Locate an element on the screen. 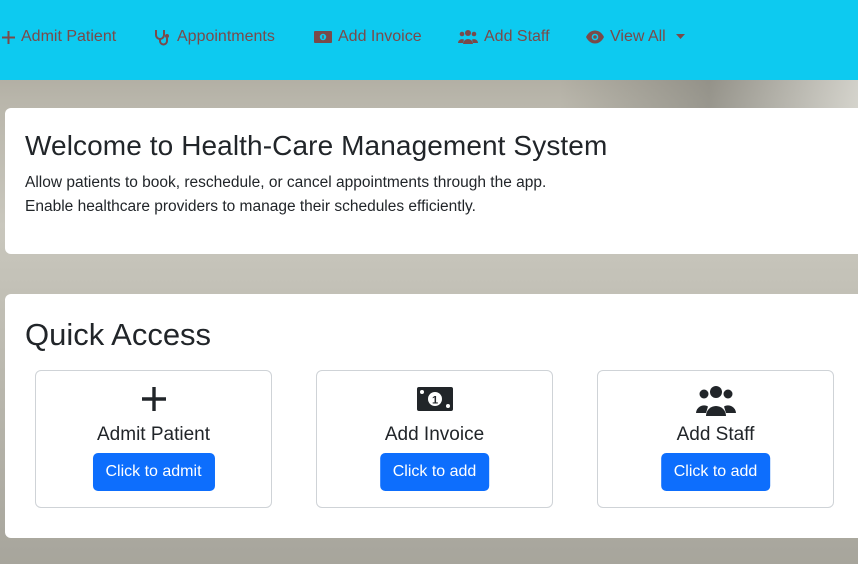 This screenshot has width=858, height=564. quick-access-add-invoice: 1 Add Invoice Click to add is located at coordinates (434, 439).